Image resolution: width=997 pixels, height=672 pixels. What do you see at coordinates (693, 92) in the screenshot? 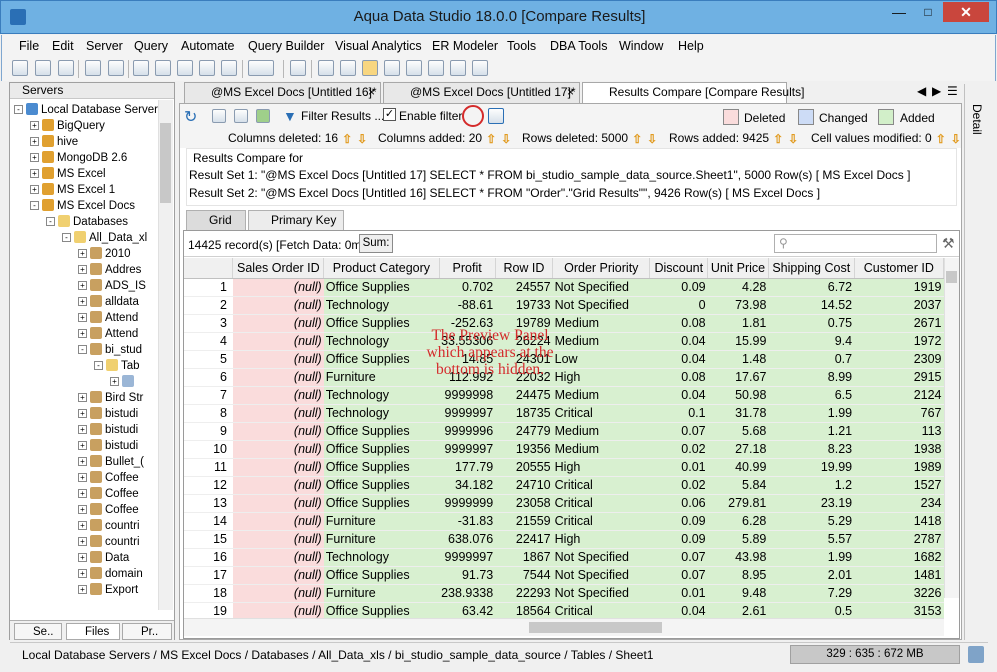
I see `doc-tab-results-compare: Results Compare [Compare Results]` at bounding box center [693, 92].